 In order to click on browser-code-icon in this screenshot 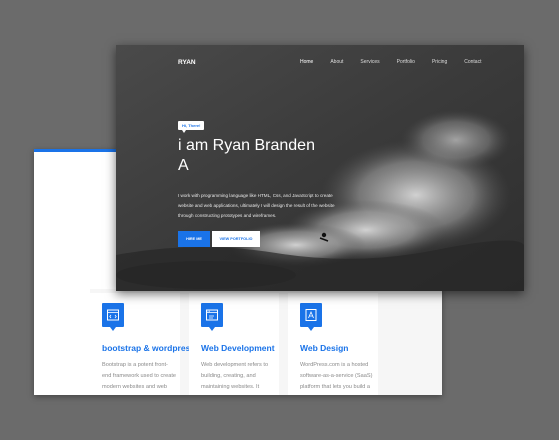, I will do `click(212, 317)`.